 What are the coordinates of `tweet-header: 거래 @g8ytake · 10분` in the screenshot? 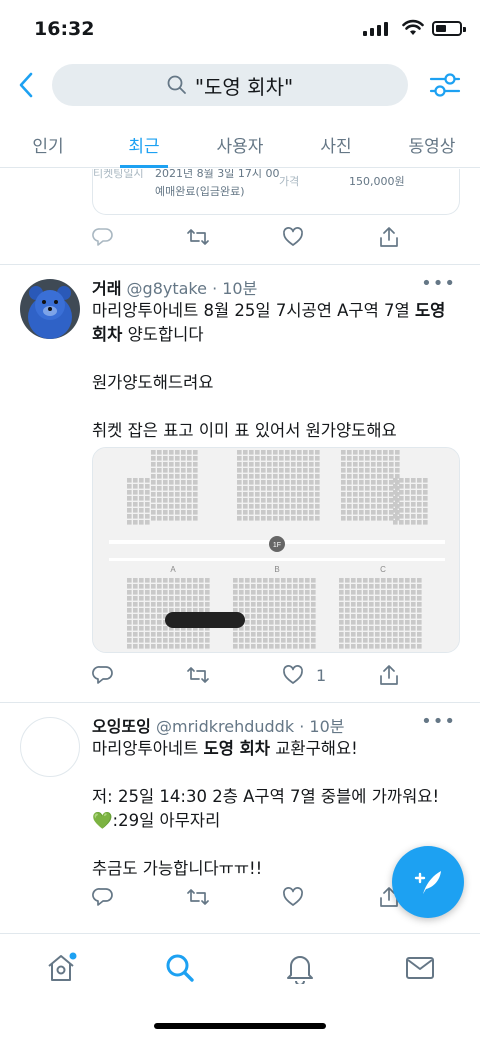 It's located at (175, 288).